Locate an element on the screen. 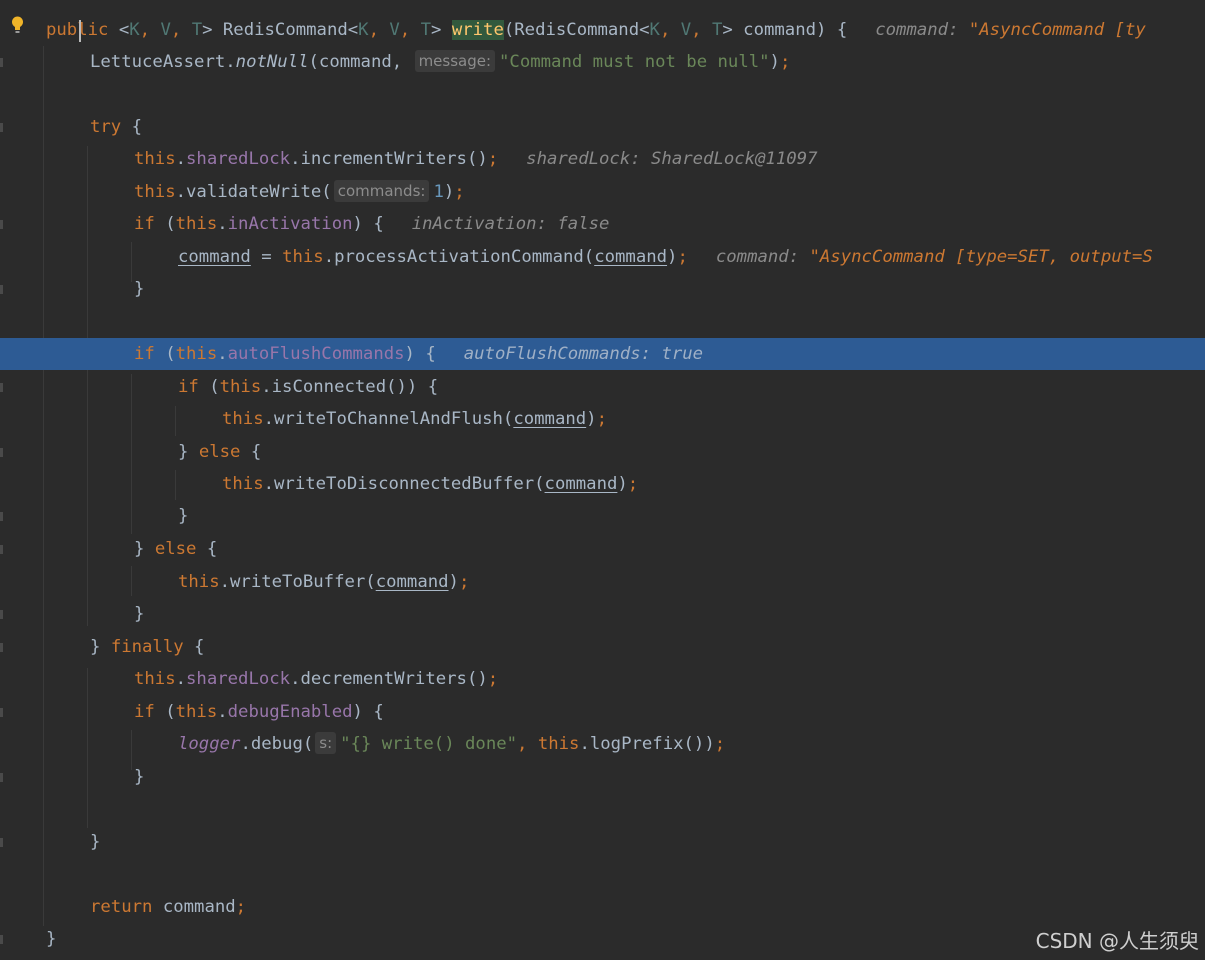  code-line-28: return command; is located at coordinates (602, 907).